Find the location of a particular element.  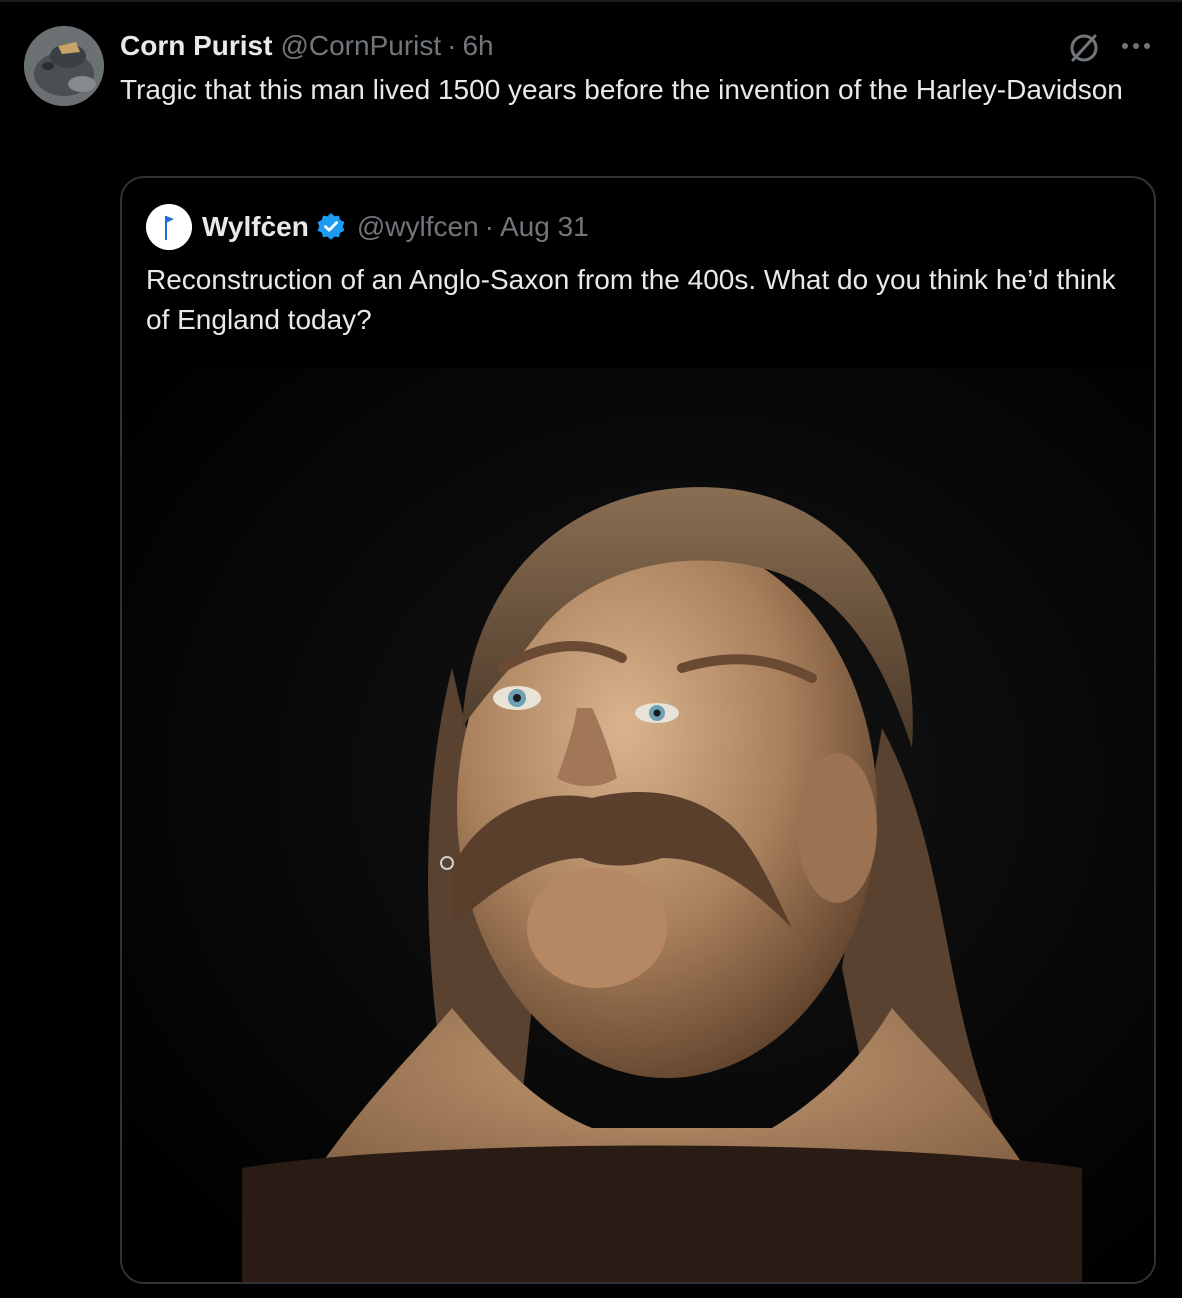

tweet-header: Corn Purist @CornPurist · 6h is located at coordinates (307, 46).